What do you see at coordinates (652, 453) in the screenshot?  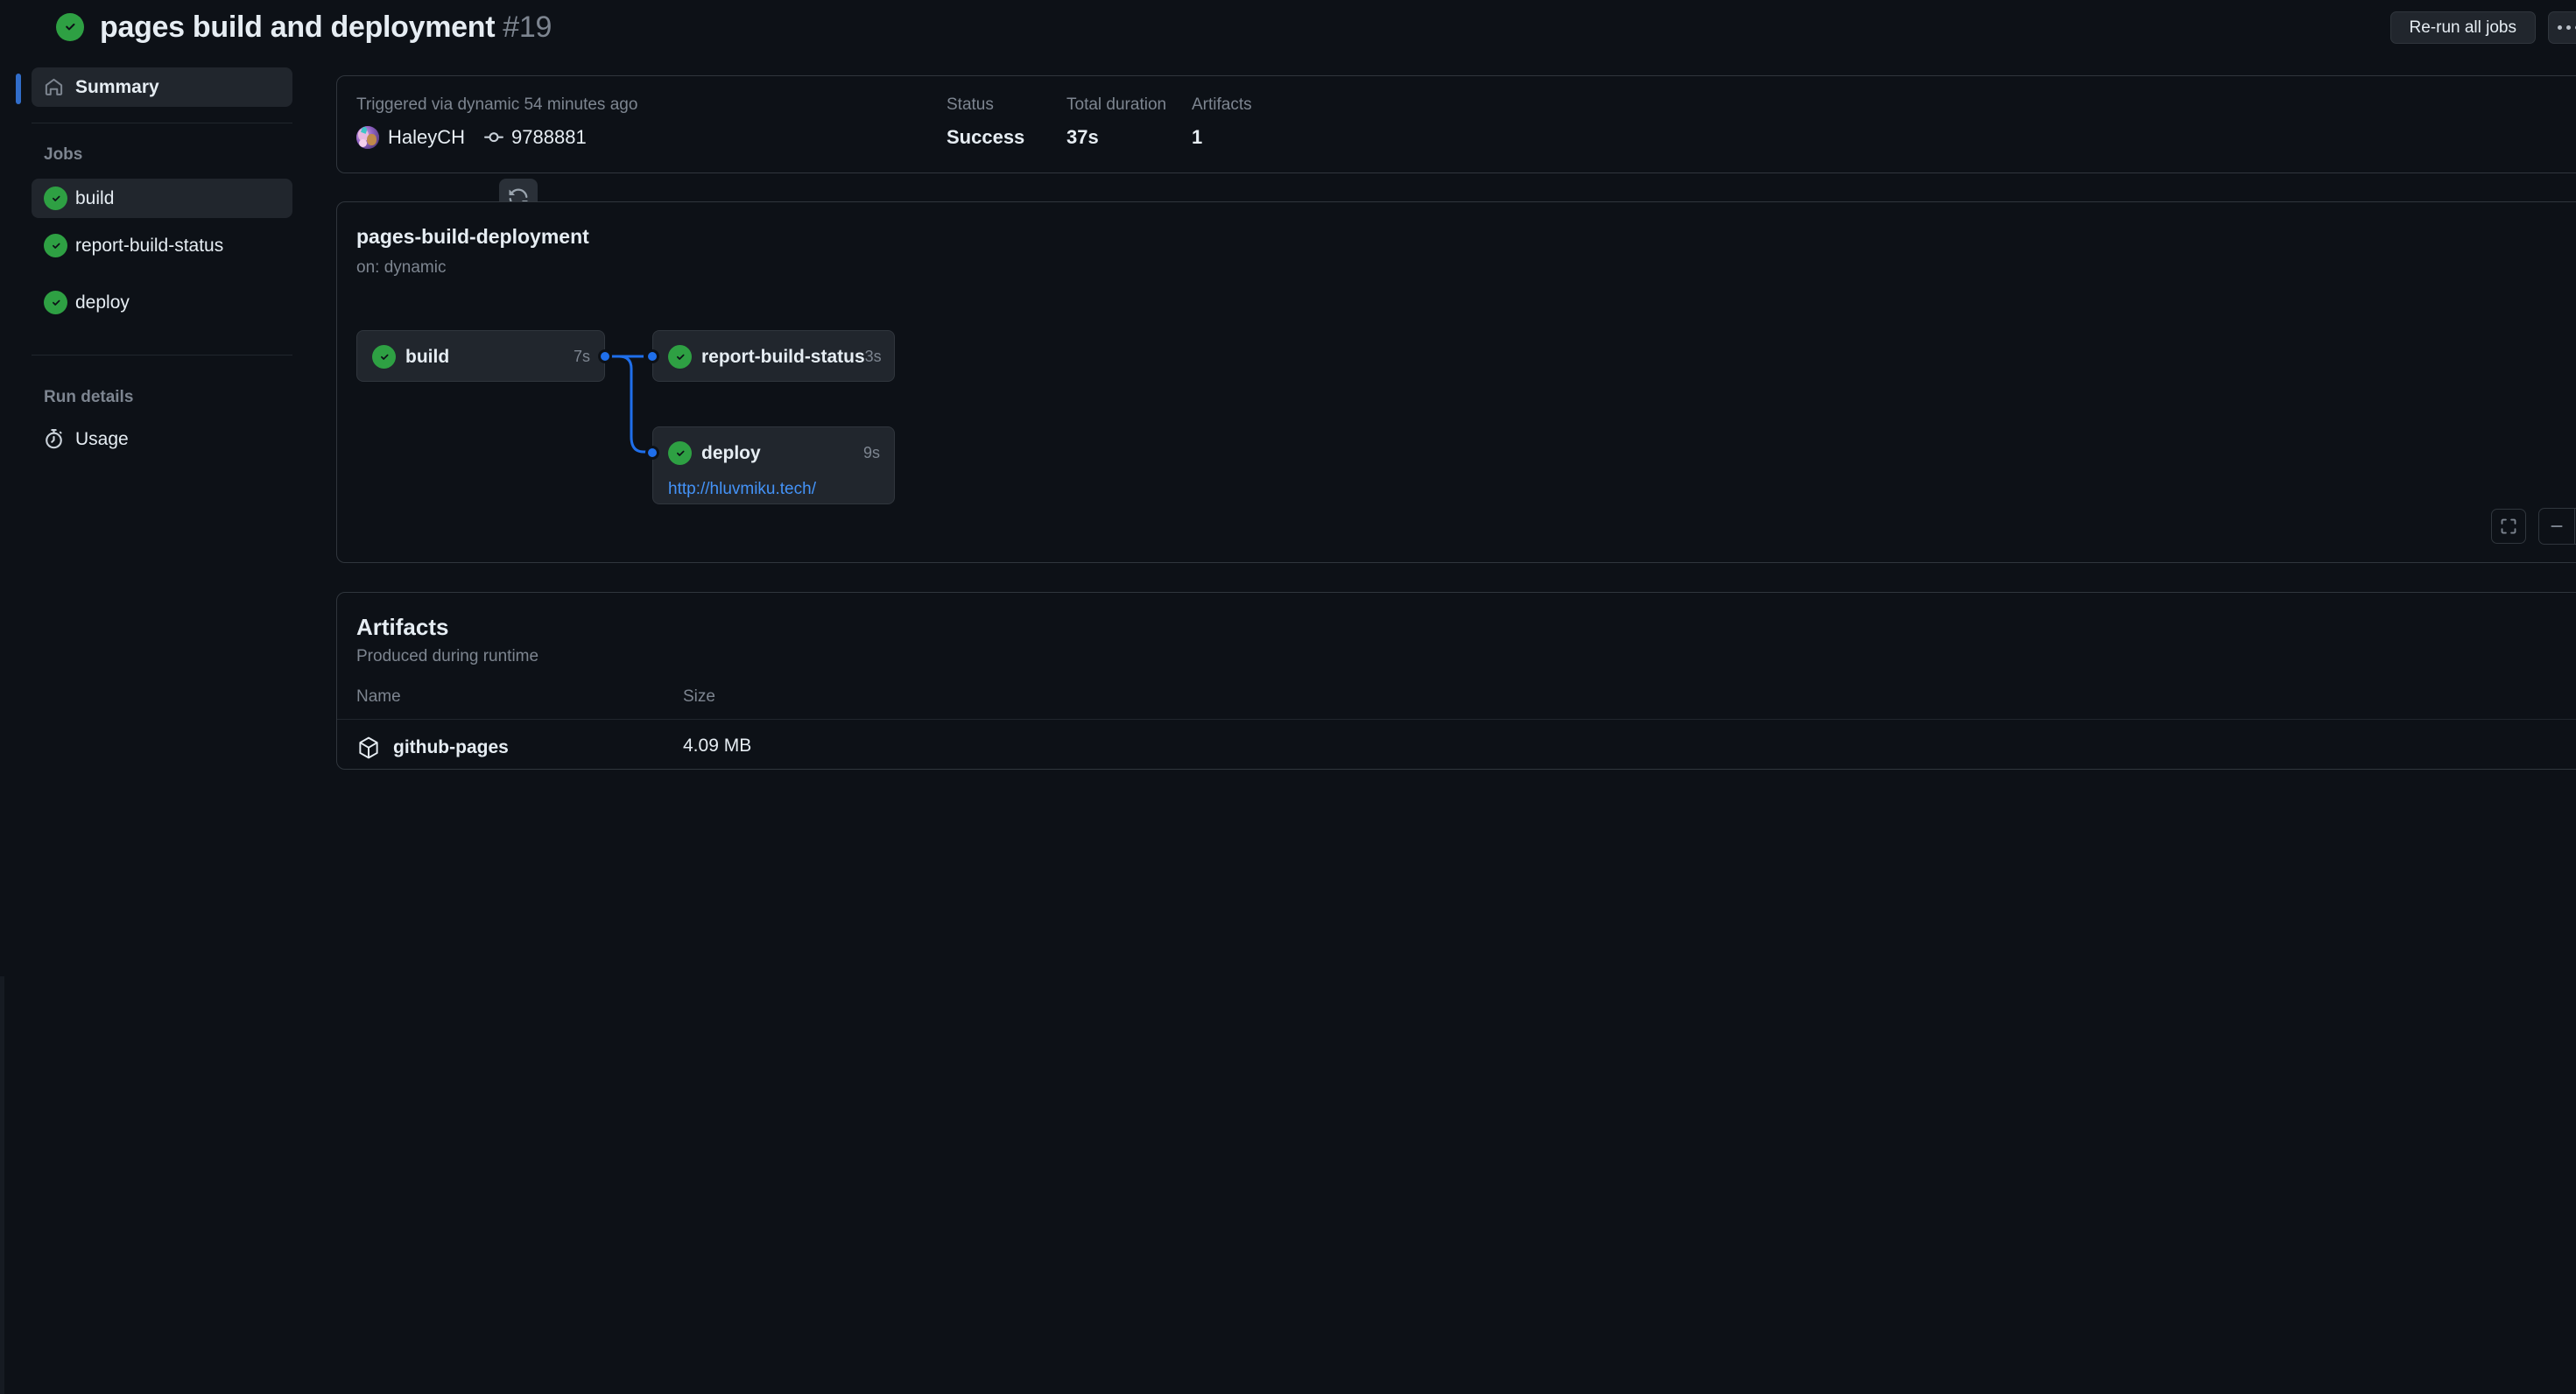 I see `node-input-port-deploy` at bounding box center [652, 453].